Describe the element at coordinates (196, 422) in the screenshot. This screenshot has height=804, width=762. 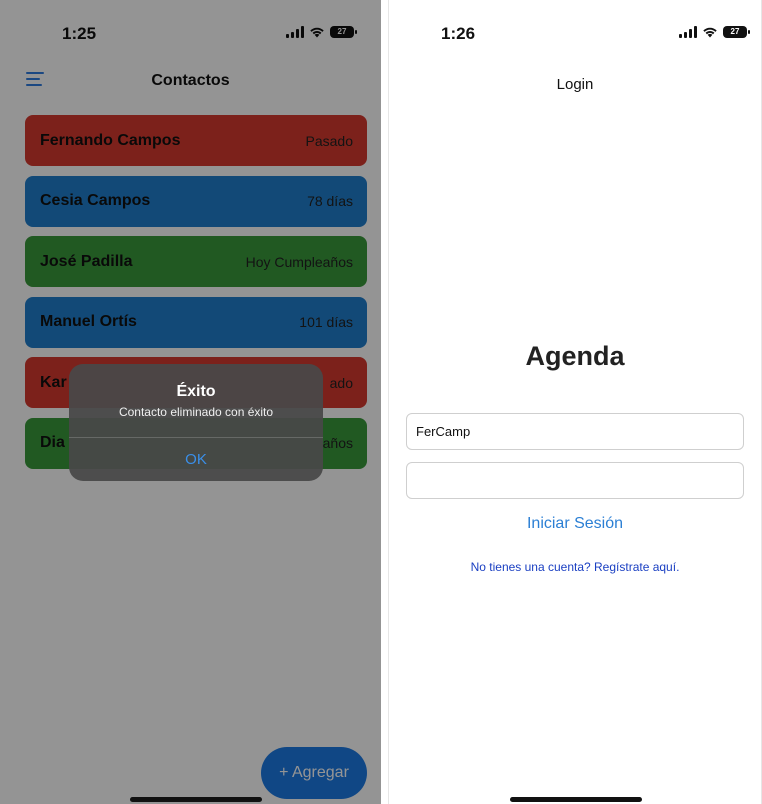
I see `success-alert: Éxito Contacto eliminado con éxito OK` at that location.